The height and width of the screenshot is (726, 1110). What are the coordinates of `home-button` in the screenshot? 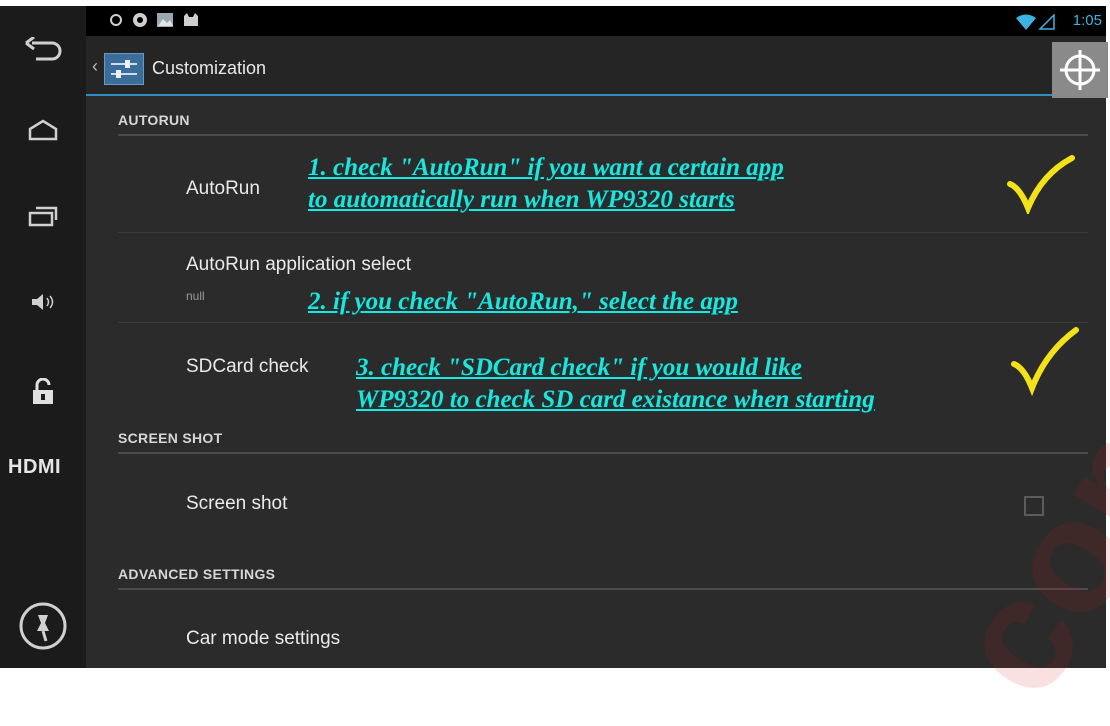 It's located at (43, 130).